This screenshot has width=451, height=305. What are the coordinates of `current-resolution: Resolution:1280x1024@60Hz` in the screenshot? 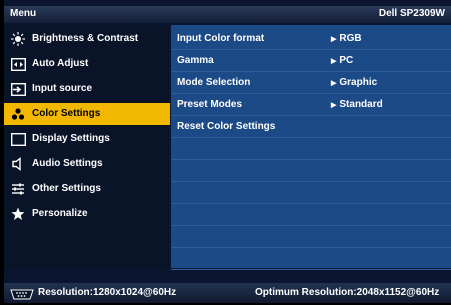 It's located at (107, 292).